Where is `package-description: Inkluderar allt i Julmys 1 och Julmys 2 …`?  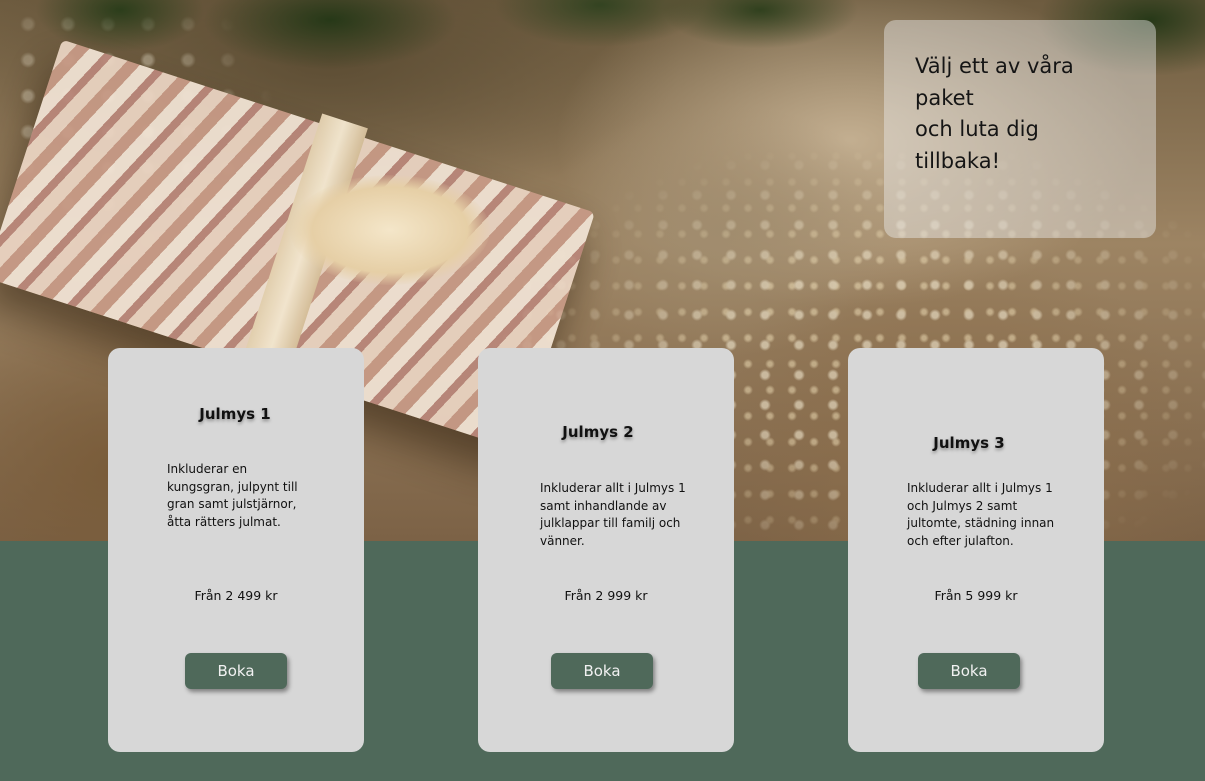
package-description: Inkluderar allt i Julmys 1 och Julmys 2 … is located at coordinates (981, 514).